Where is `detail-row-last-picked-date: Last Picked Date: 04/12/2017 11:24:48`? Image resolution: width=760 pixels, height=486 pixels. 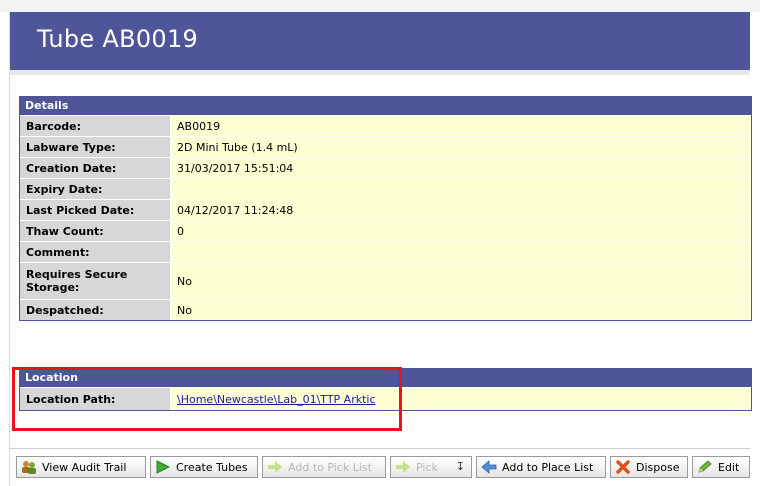
detail-row-last-picked-date: Last Picked Date: 04/12/2017 11:24:48 is located at coordinates (385, 209).